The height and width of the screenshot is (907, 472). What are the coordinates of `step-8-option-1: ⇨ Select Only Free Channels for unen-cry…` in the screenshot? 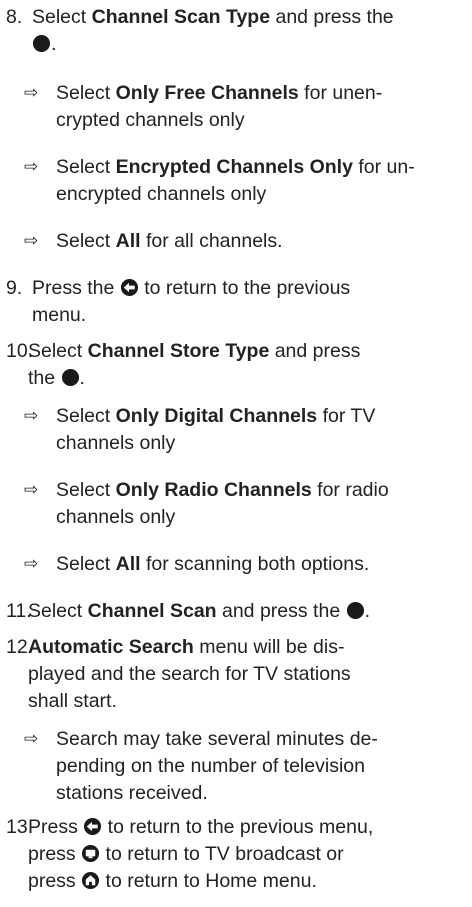 It's located at (203, 106).